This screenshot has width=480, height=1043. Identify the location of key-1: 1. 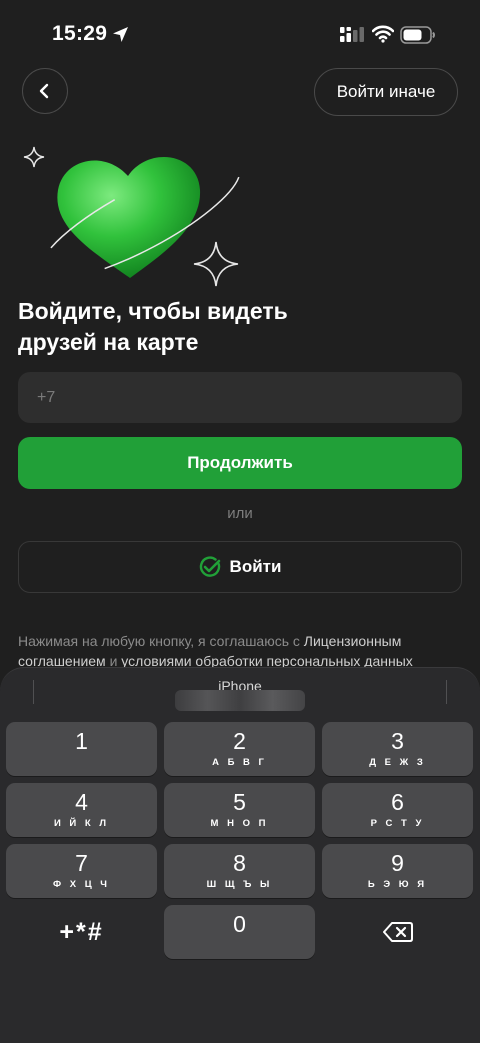
(81, 749).